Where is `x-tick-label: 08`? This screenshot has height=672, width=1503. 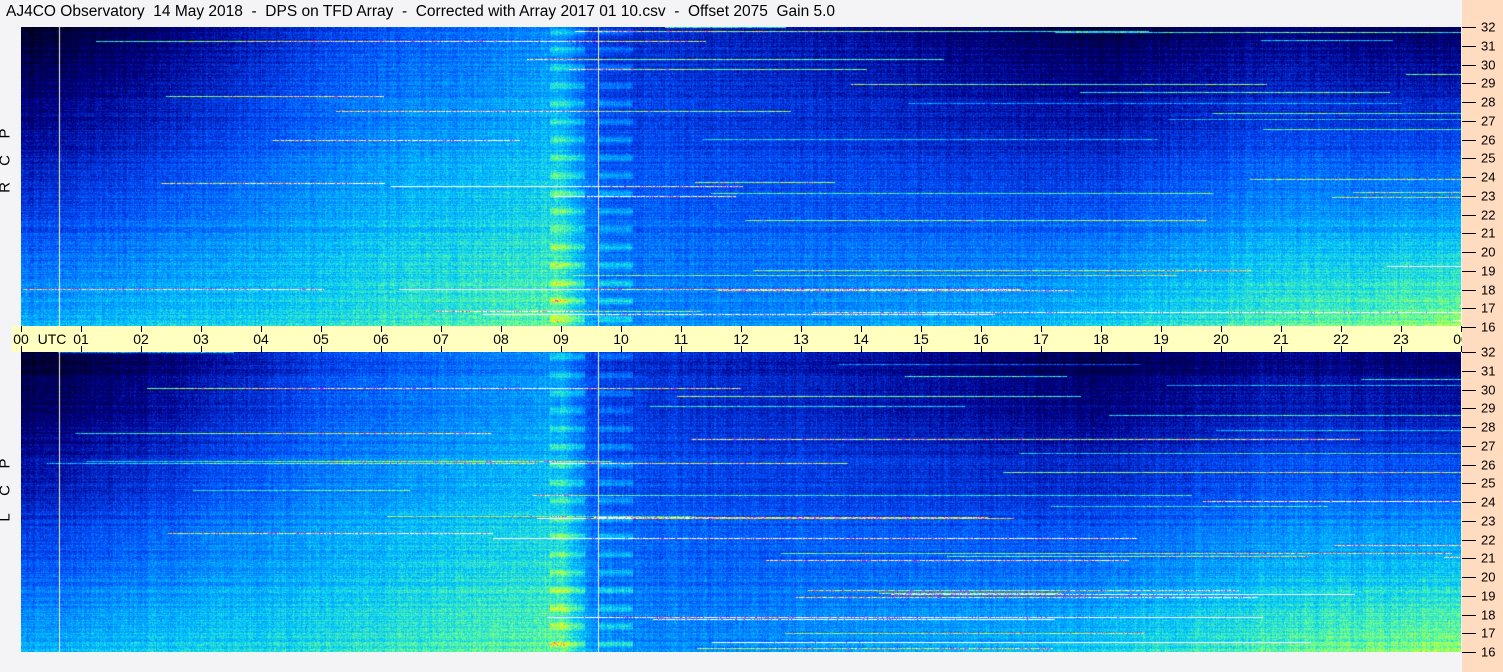 x-tick-label: 08 is located at coordinates (501, 339).